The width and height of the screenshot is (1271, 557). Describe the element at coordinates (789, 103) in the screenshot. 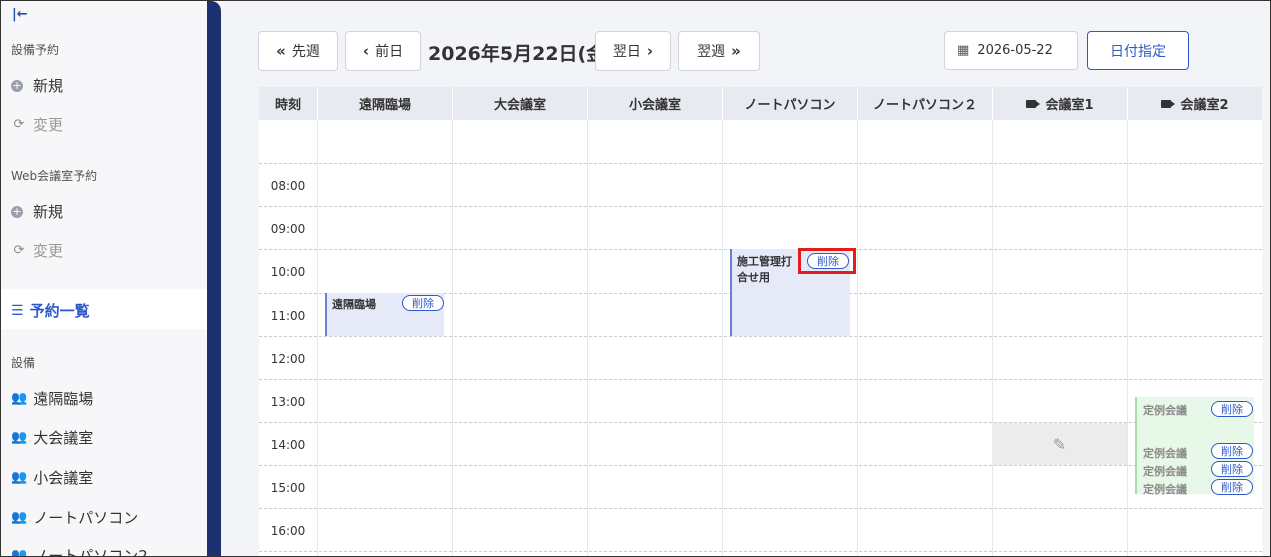

I see `column-header: ノートパソコン` at that location.